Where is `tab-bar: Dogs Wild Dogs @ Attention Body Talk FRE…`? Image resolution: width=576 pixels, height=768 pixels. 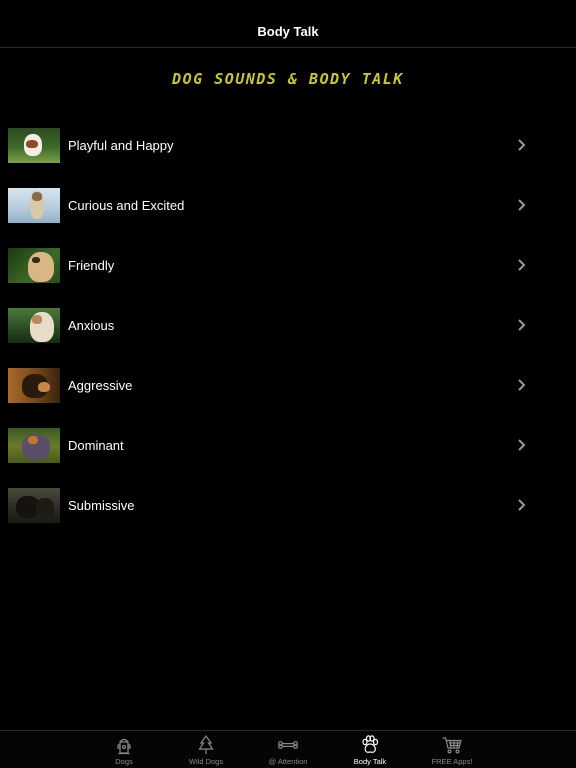
tab-bar: Dogs Wild Dogs @ Attention Body Talk FRE… is located at coordinates (288, 749).